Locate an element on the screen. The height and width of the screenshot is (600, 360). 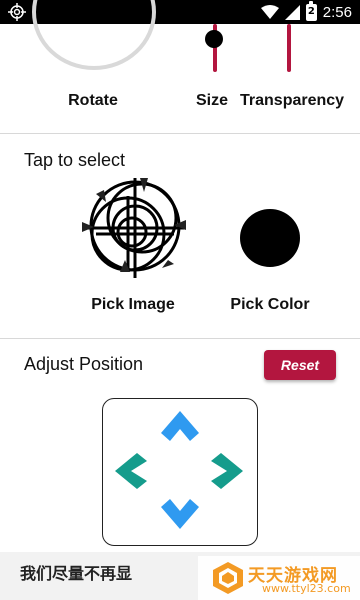
status-time: 2:56 is located at coordinates (337, 12).